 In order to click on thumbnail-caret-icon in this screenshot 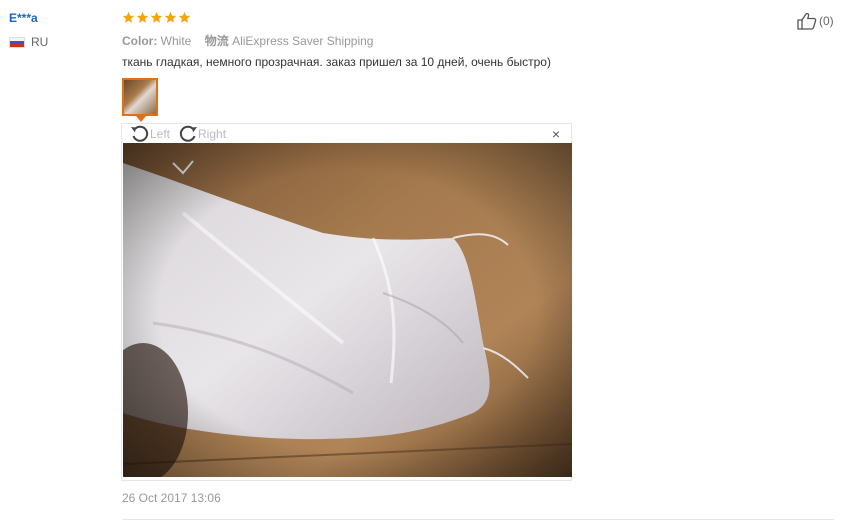, I will do `click(141, 119)`.